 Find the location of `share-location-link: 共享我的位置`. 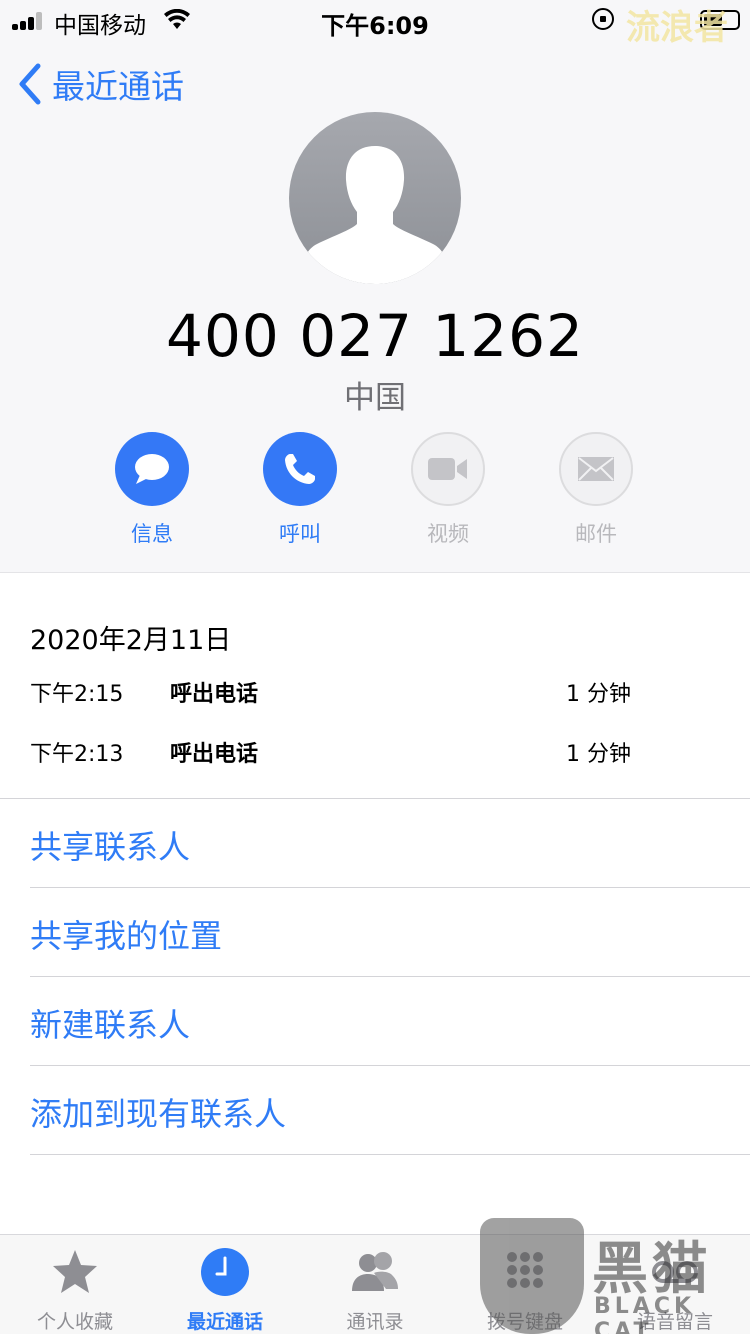

share-location-link: 共享我的位置 is located at coordinates (126, 934).